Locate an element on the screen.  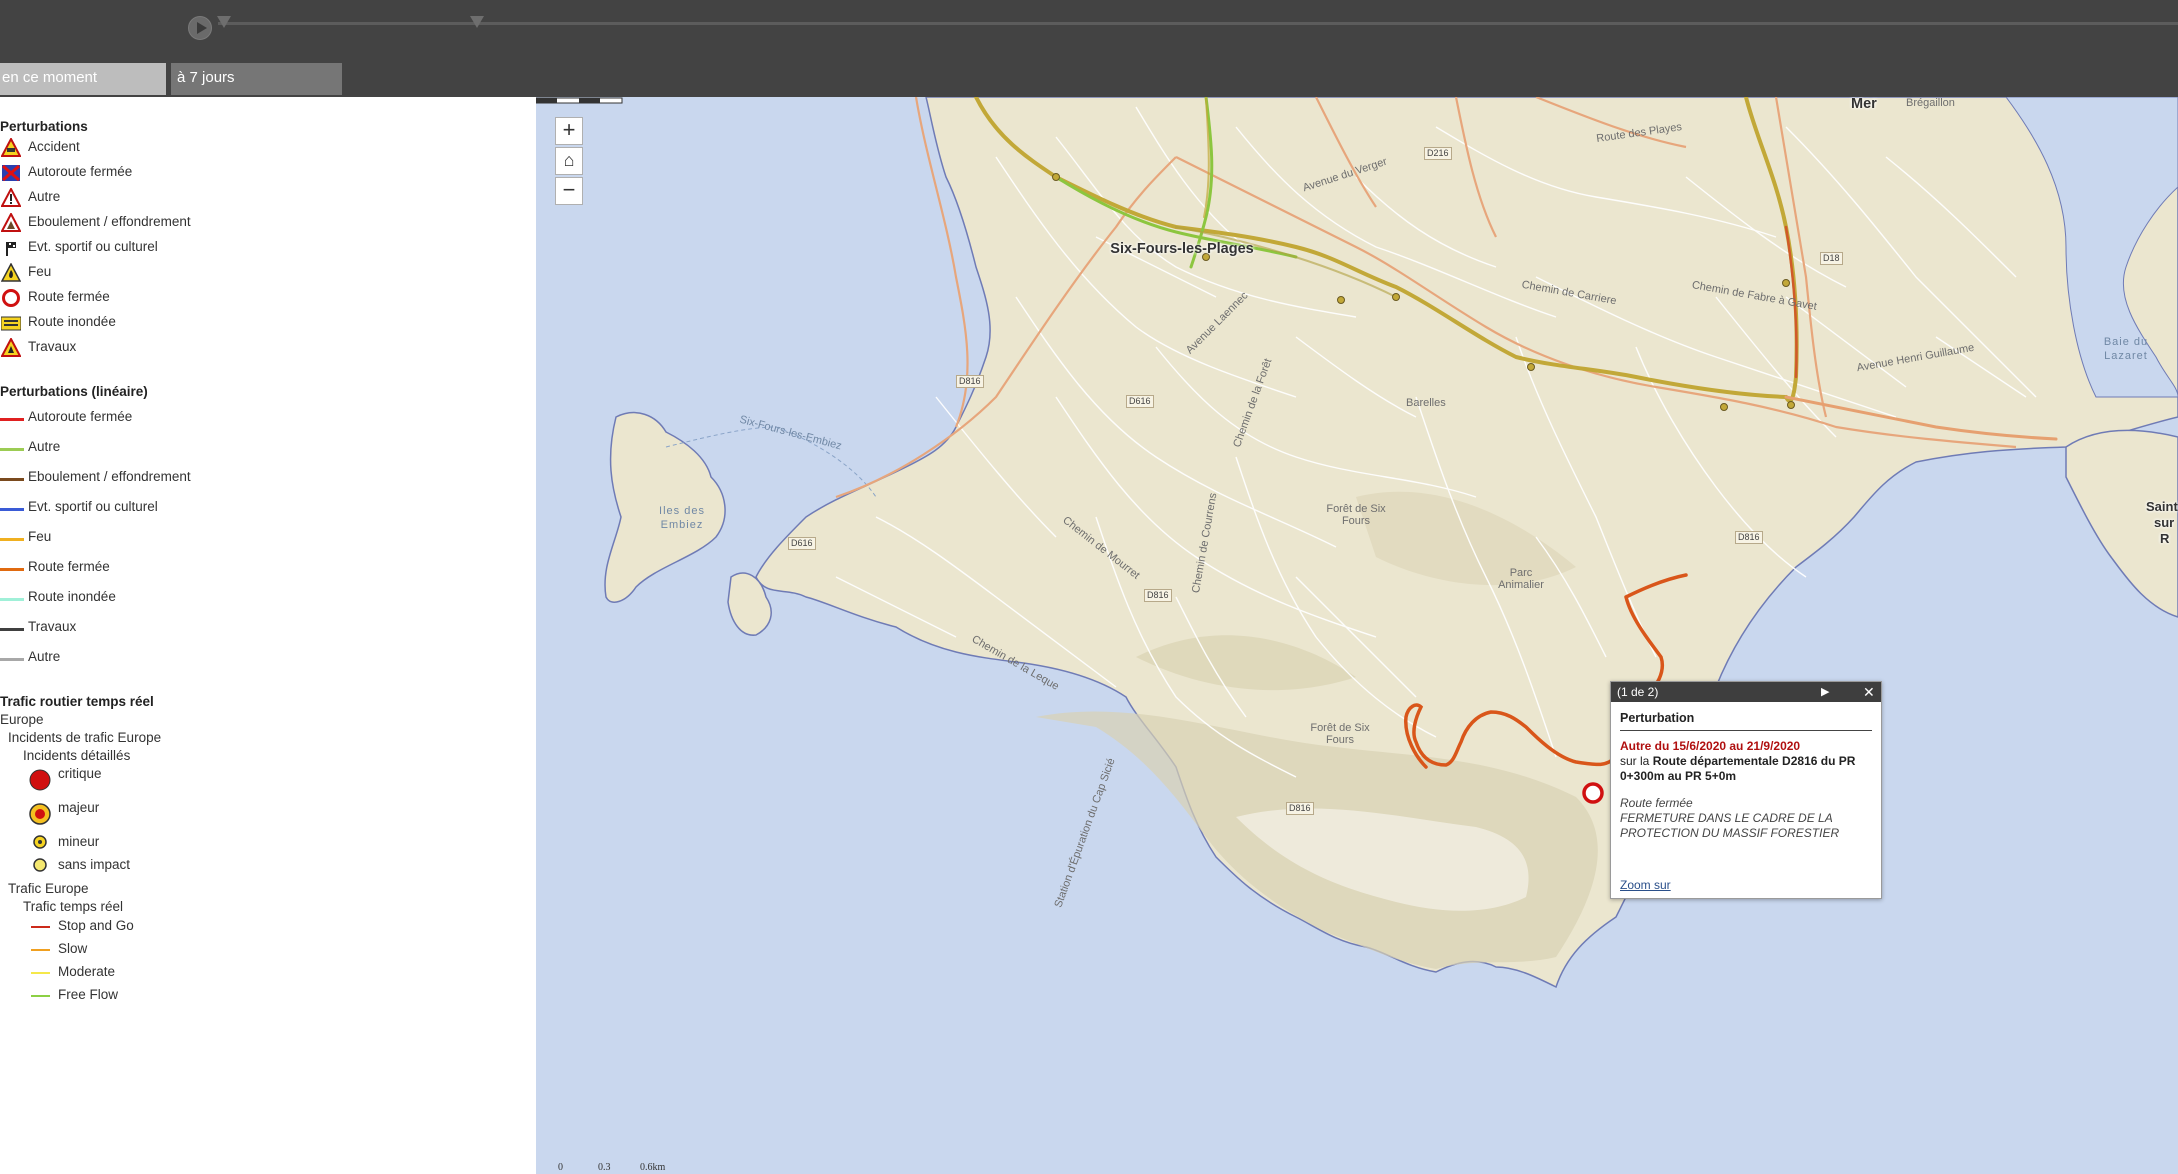
traffic-flow-item: Stop and Go is located at coordinates (96, 925).